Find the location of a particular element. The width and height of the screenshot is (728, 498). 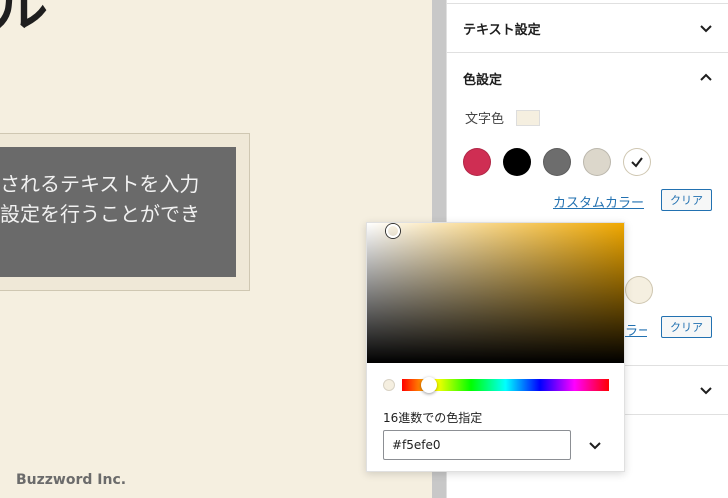

format-toggle-button is located at coordinates (595, 445).